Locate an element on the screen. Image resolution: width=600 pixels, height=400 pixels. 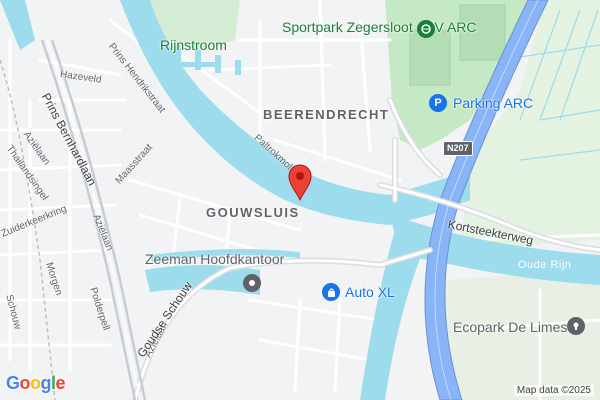
district-label-beerendrecht: BEERENDRECHT is located at coordinates (326, 114).